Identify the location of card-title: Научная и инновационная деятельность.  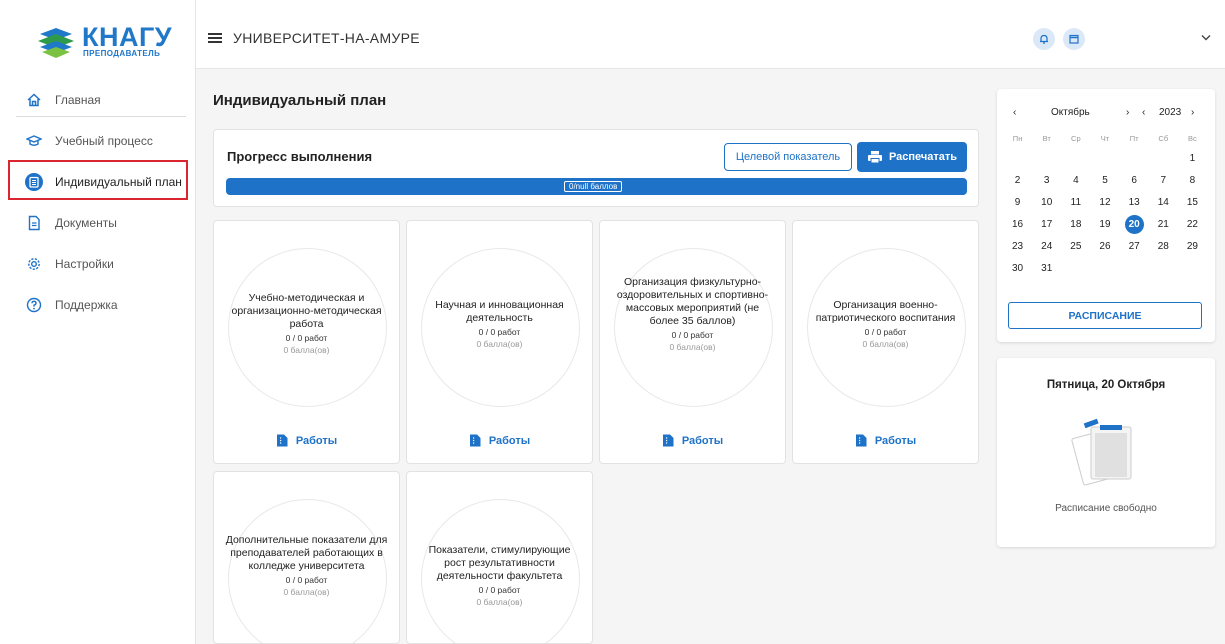
(499, 311).